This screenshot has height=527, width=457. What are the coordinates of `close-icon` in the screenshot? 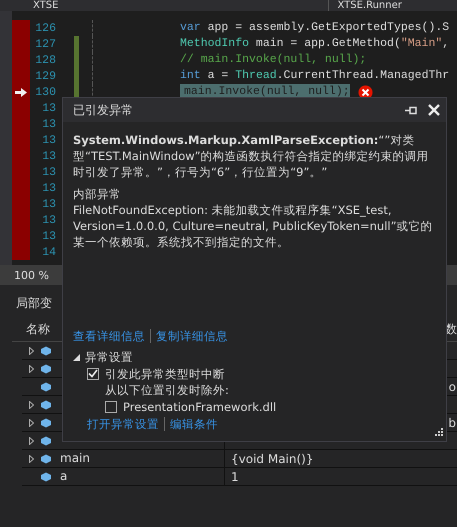 It's located at (434, 110).